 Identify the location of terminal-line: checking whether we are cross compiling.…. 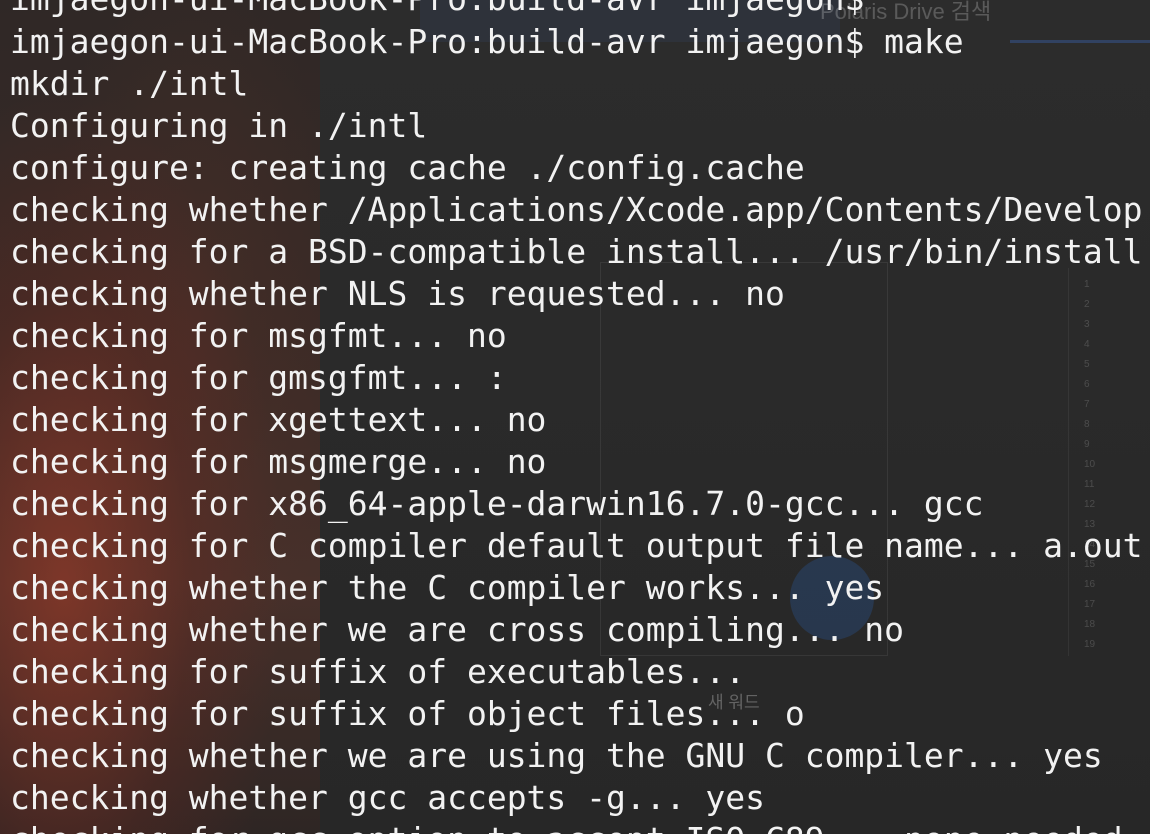
(457, 629).